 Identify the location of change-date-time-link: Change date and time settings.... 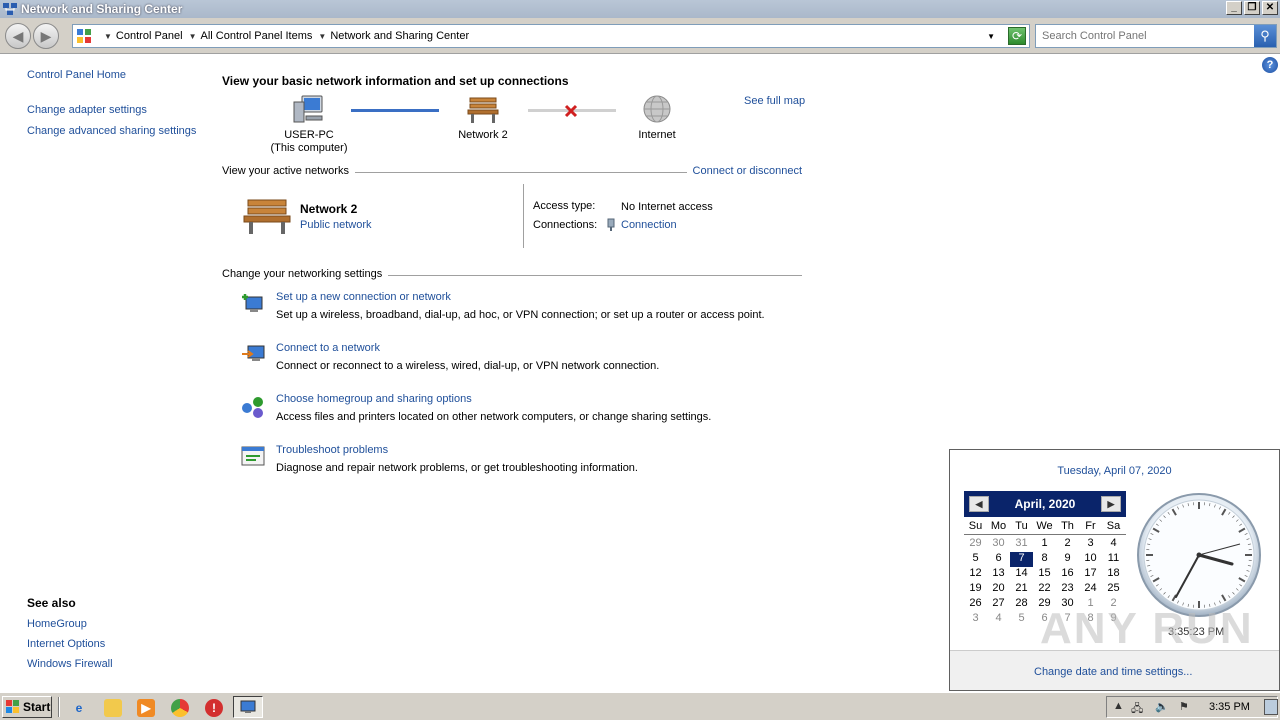
(1113, 672).